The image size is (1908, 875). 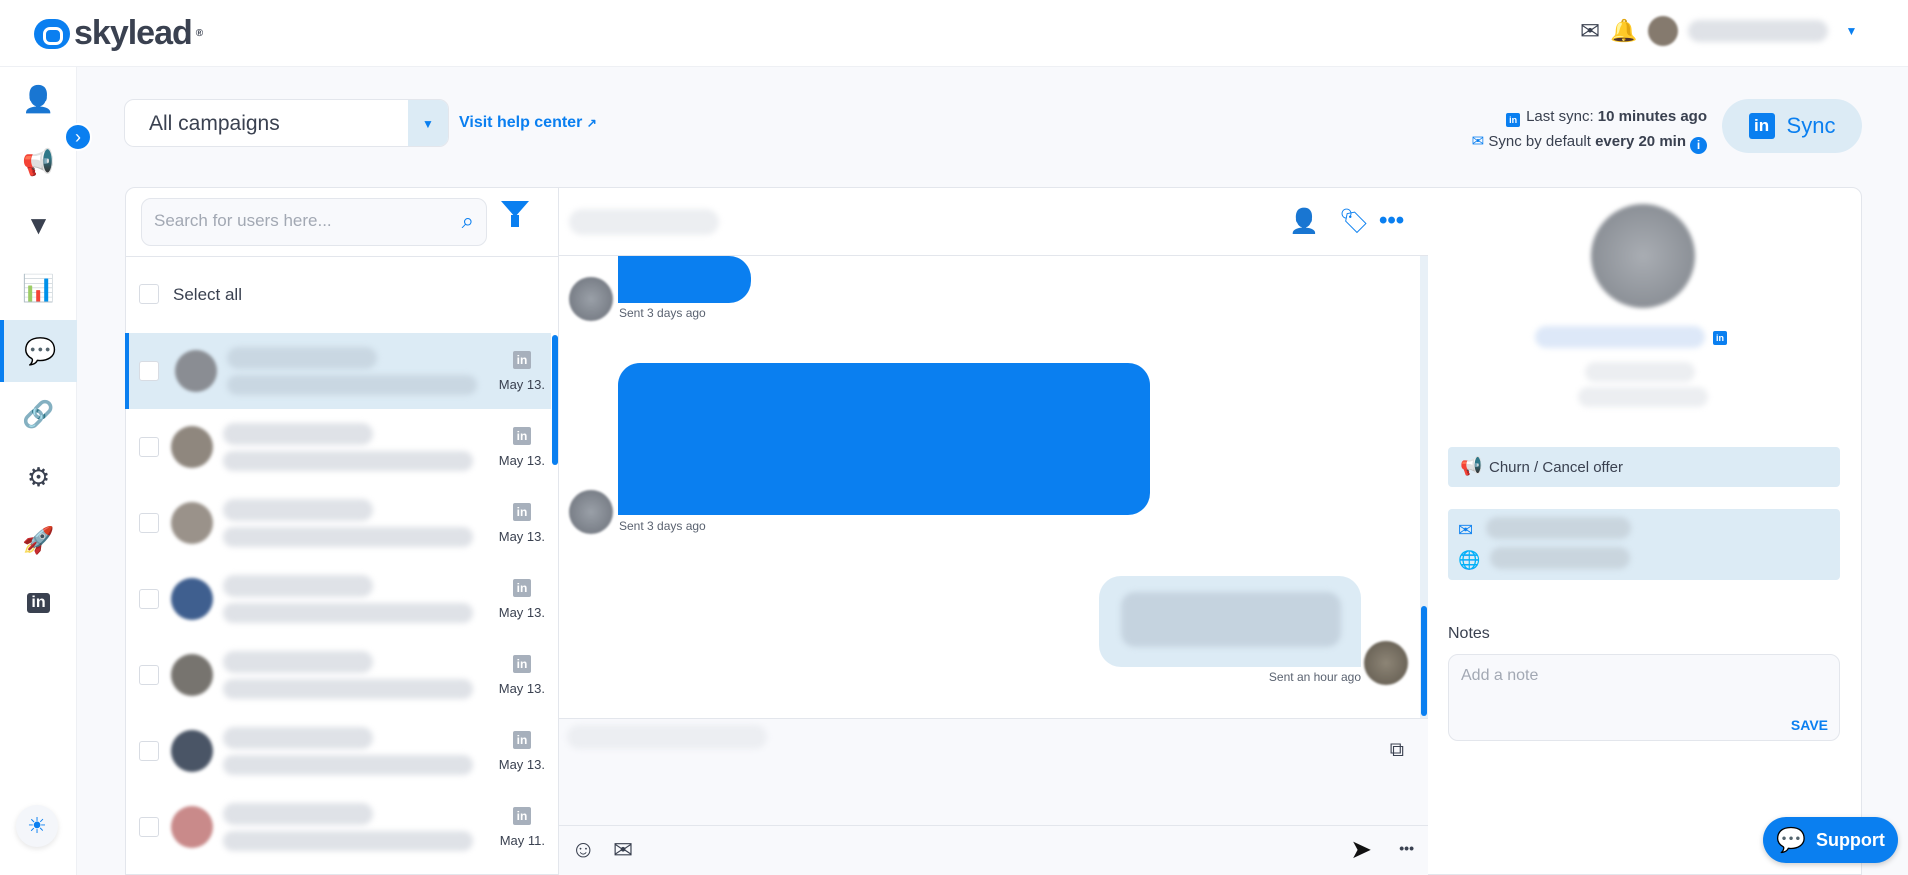 I want to click on rocket-icon: 🚀, so click(x=38, y=539).